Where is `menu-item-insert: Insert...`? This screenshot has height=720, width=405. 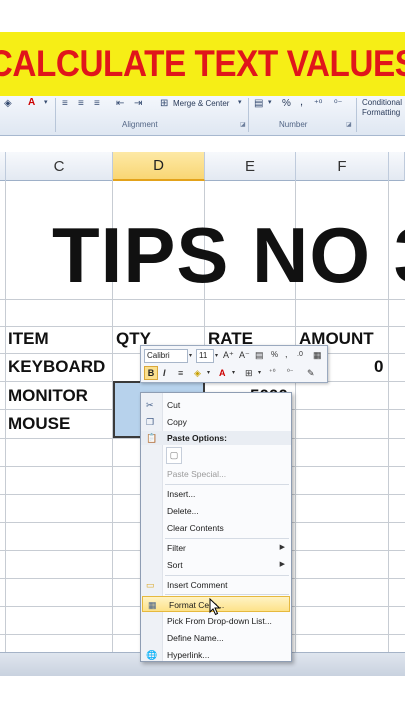
menu-item-insert: Insert... is located at coordinates (216, 494).